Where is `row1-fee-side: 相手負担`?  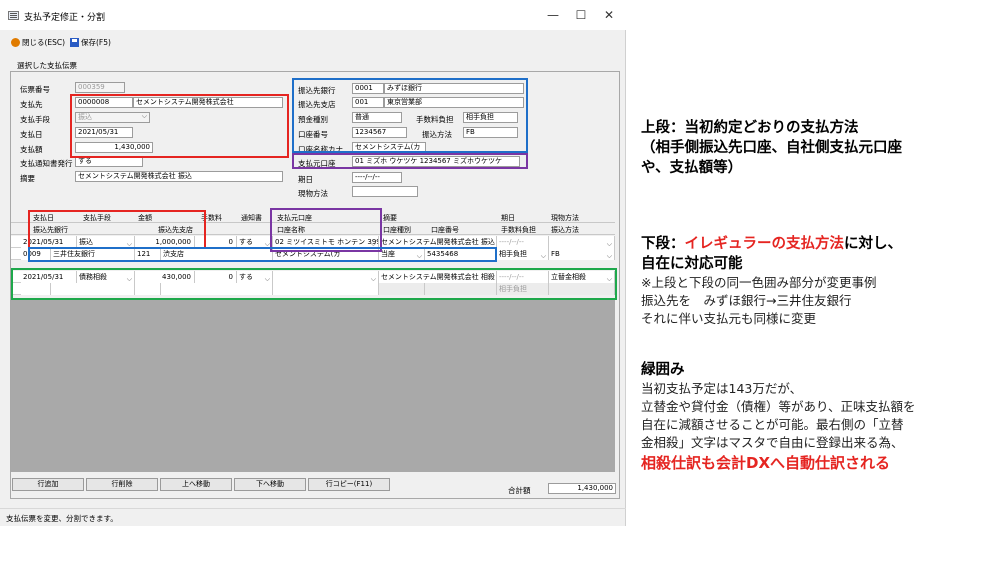 row1-fee-side: 相手負担 is located at coordinates (523, 254).